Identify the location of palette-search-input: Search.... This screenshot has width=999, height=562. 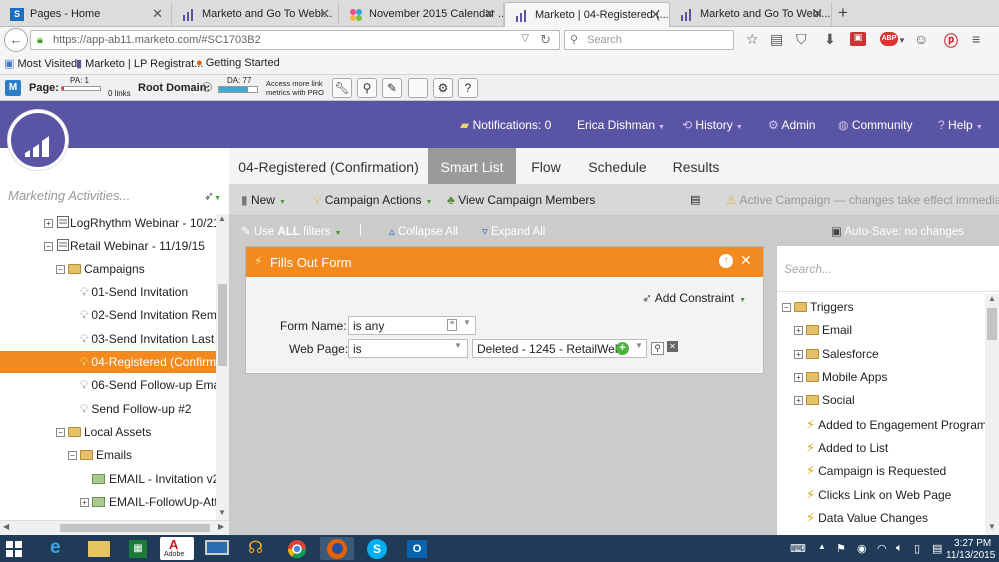
(888, 269).